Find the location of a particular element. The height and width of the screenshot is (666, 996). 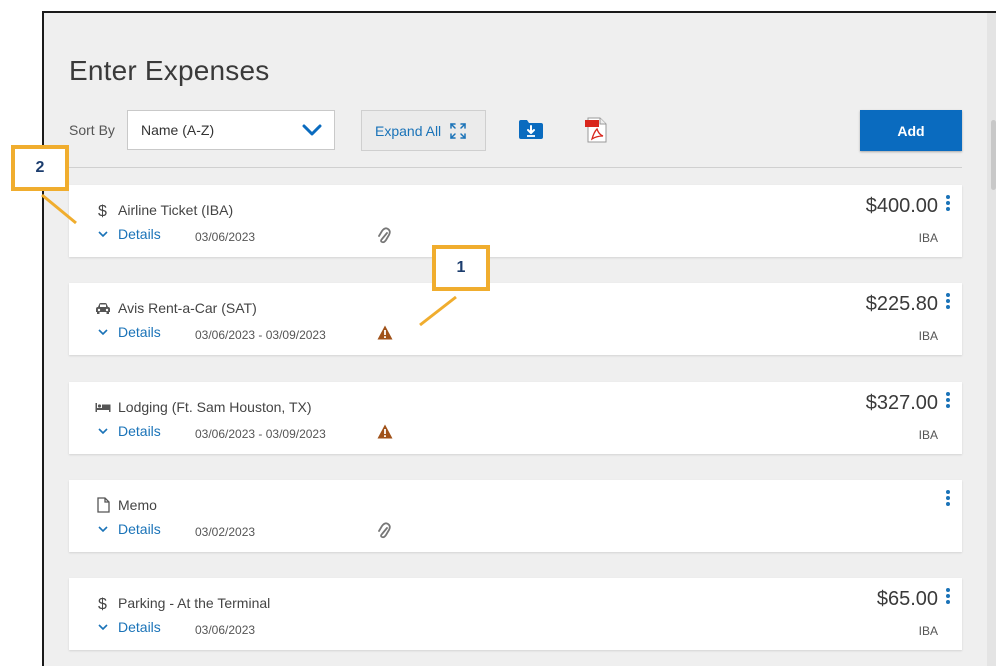

expense-amount: $65.00 is located at coordinates (907, 599).